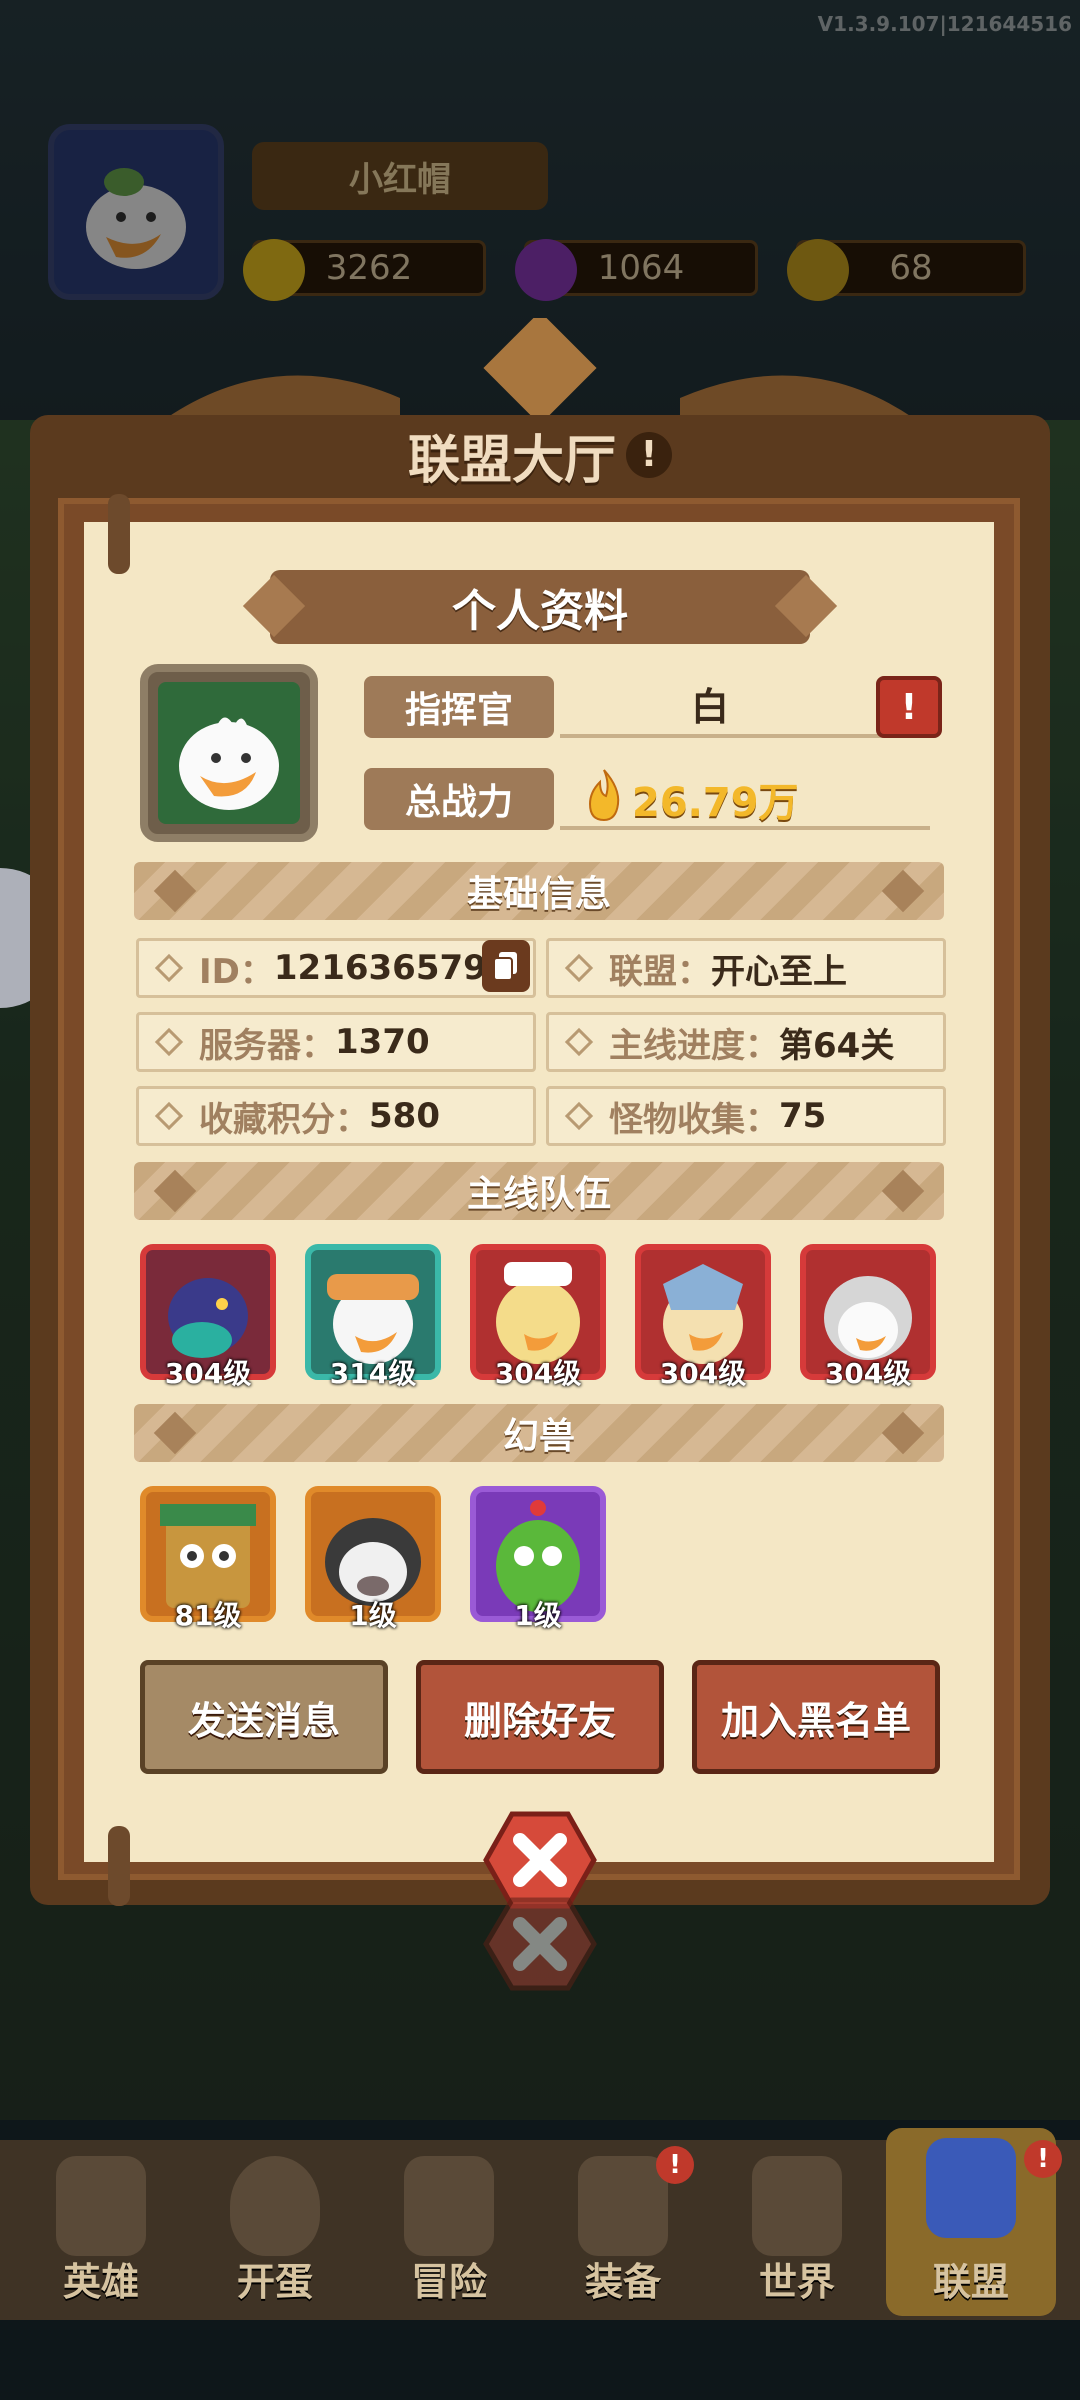  I want to click on scroll-rod-bottom, so click(119, 1866).